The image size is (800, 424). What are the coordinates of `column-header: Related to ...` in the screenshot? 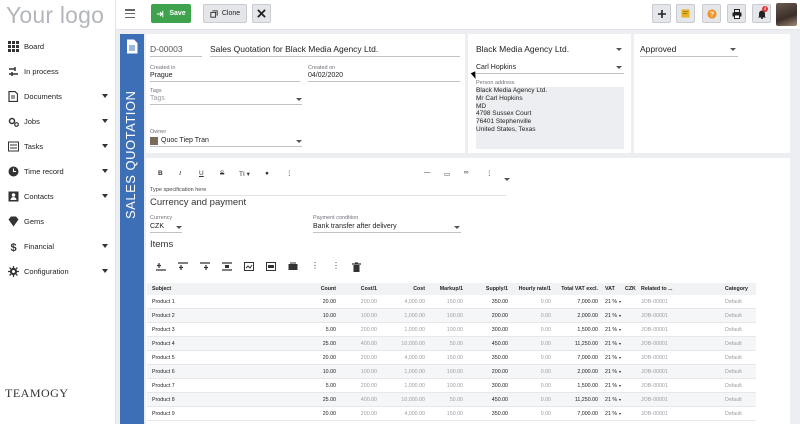 It's located at (657, 289).